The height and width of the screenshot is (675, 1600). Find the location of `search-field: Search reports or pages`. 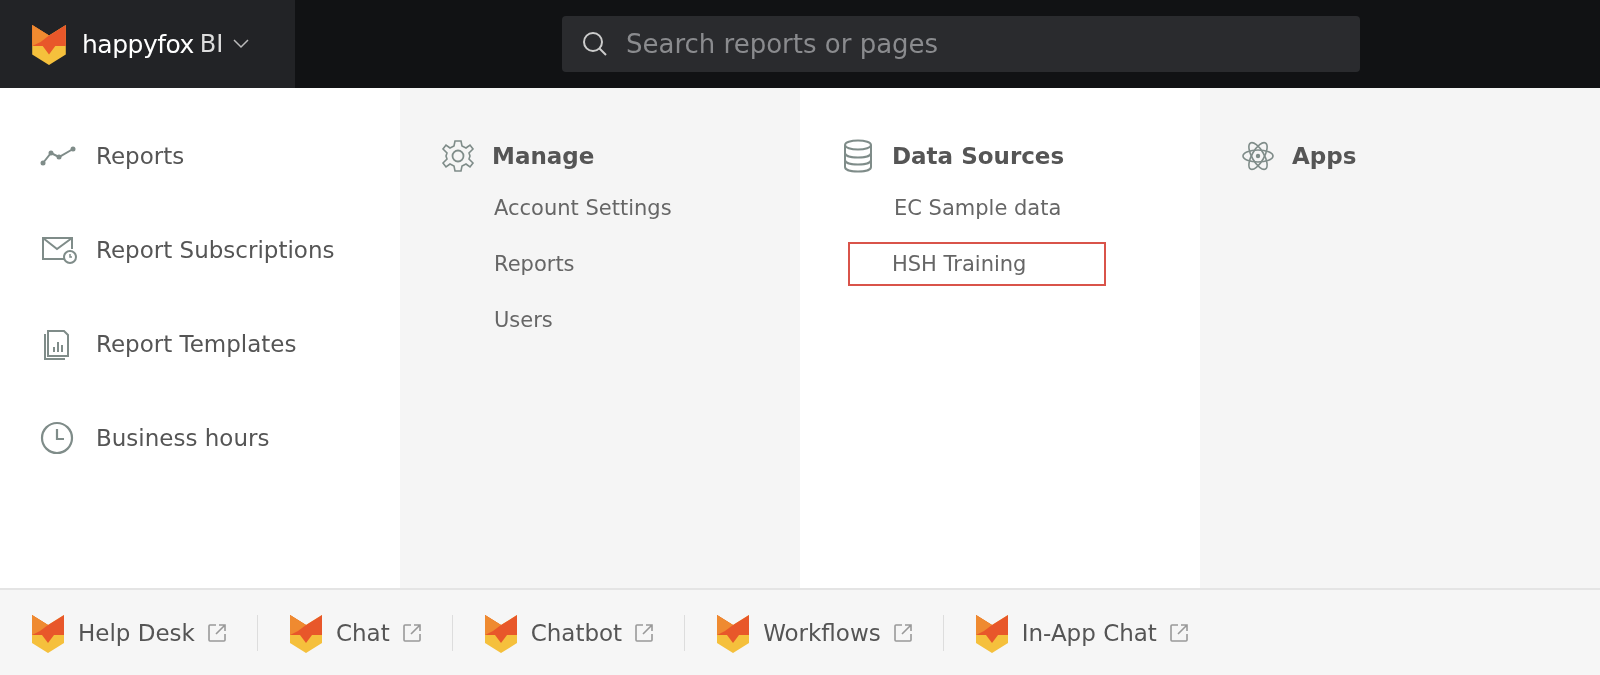

search-field: Search reports or pages is located at coordinates (961, 44).